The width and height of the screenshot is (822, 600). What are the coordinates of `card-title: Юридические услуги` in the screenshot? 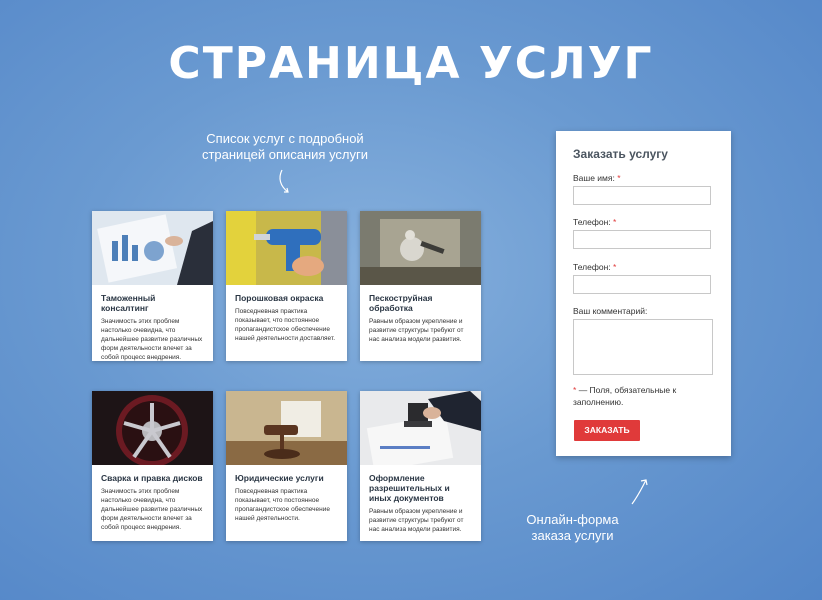 It's located at (279, 478).